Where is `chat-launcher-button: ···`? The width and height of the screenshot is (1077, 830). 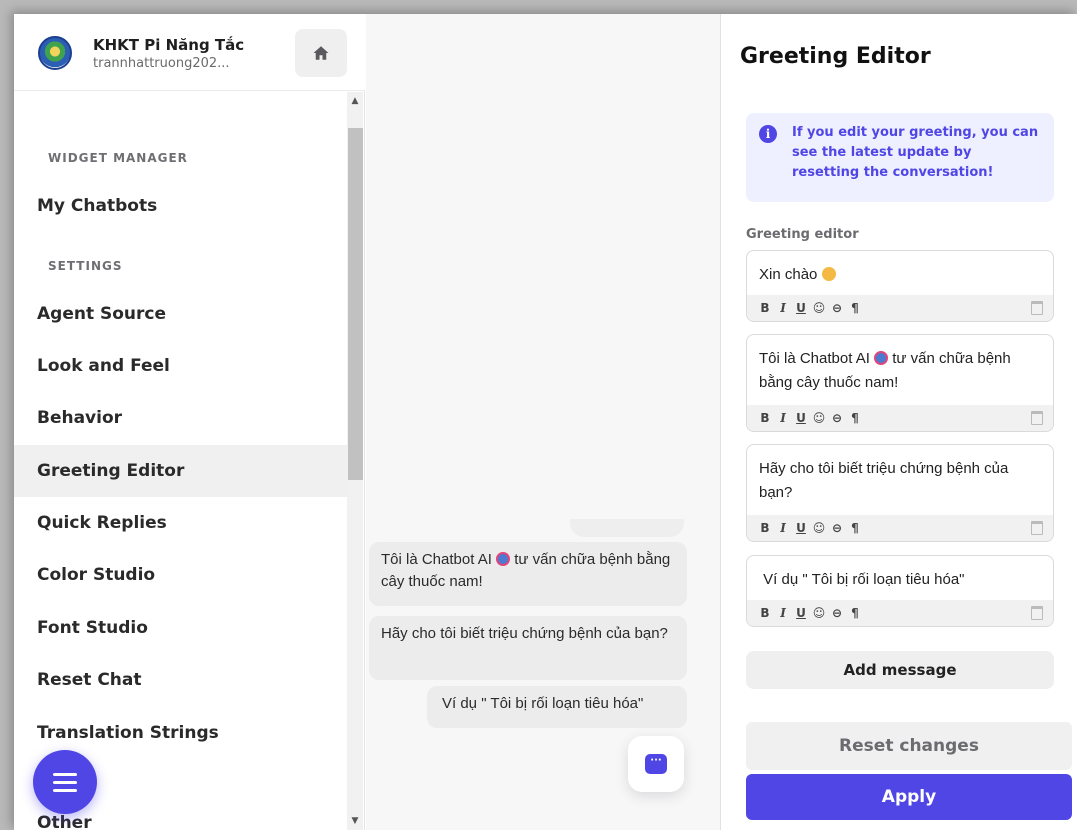 chat-launcher-button: ··· is located at coordinates (656, 764).